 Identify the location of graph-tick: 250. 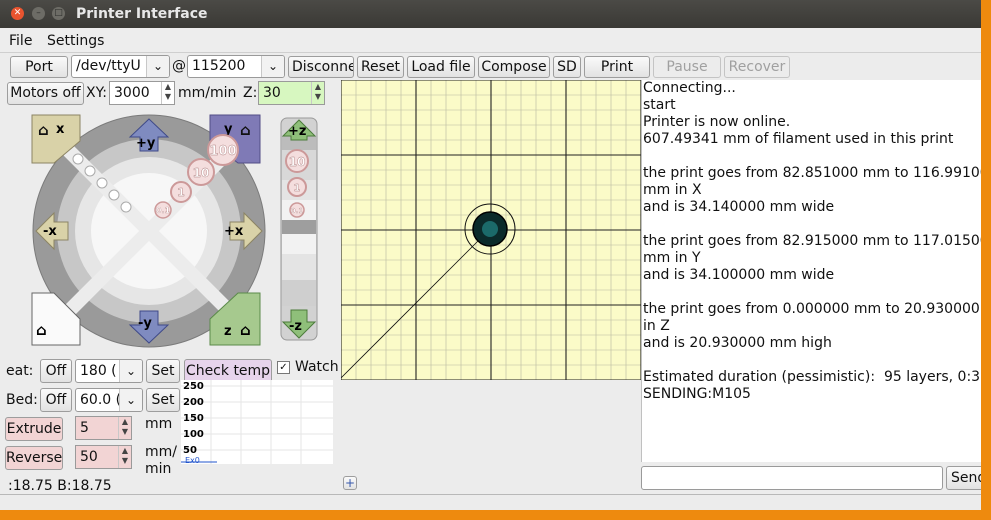
(193, 386).